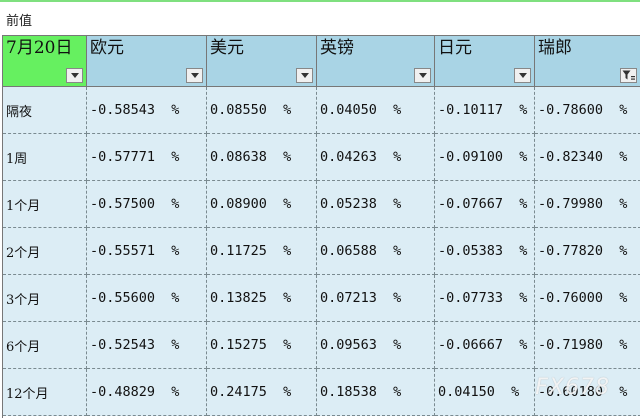 Image resolution: width=640 pixels, height=418 pixels. I want to click on column-header-2: 美元, so click(262, 61).